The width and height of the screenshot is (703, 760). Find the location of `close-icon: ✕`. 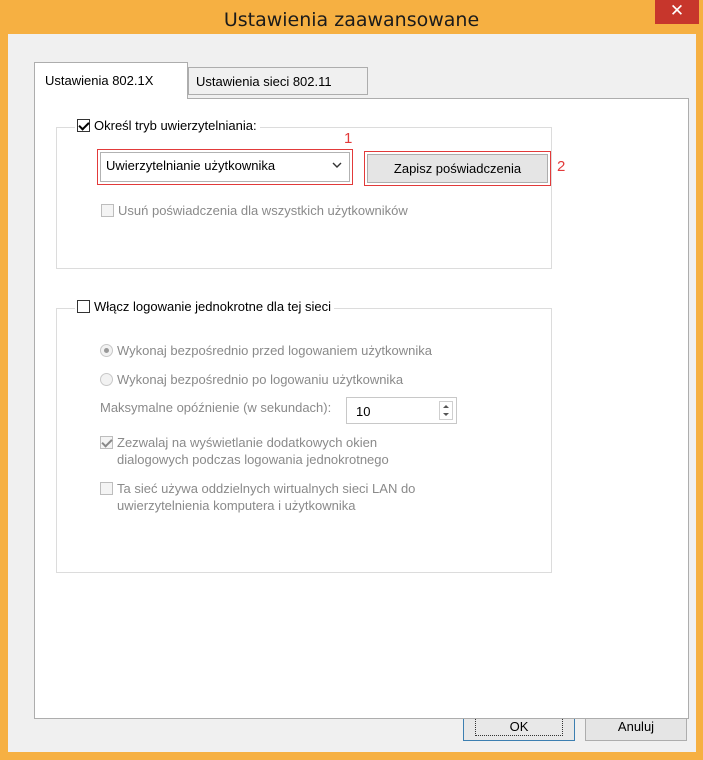

close-icon: ✕ is located at coordinates (677, 11).